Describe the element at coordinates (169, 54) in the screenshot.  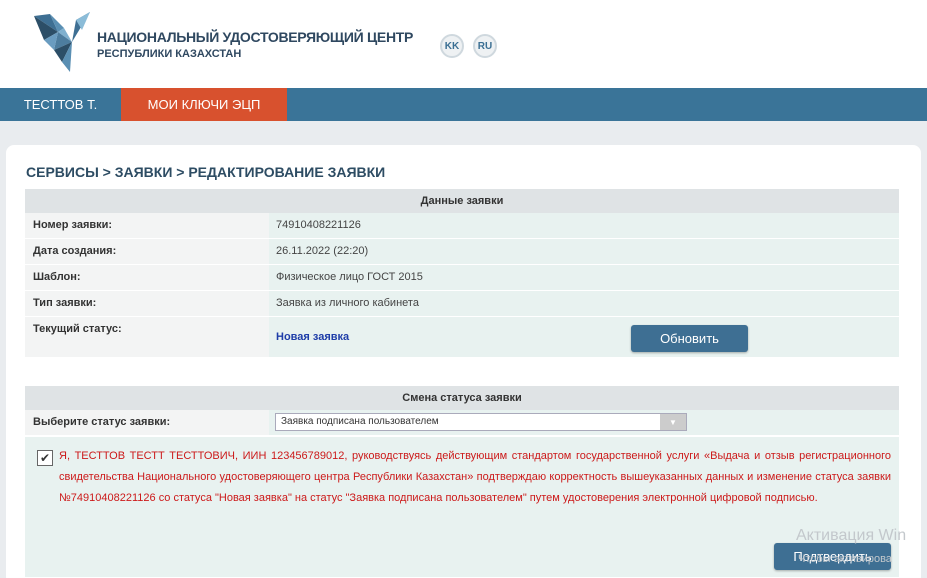
I see `org-subtitle: РЕСПУБЛИКИ КАЗАХСТАН` at that location.